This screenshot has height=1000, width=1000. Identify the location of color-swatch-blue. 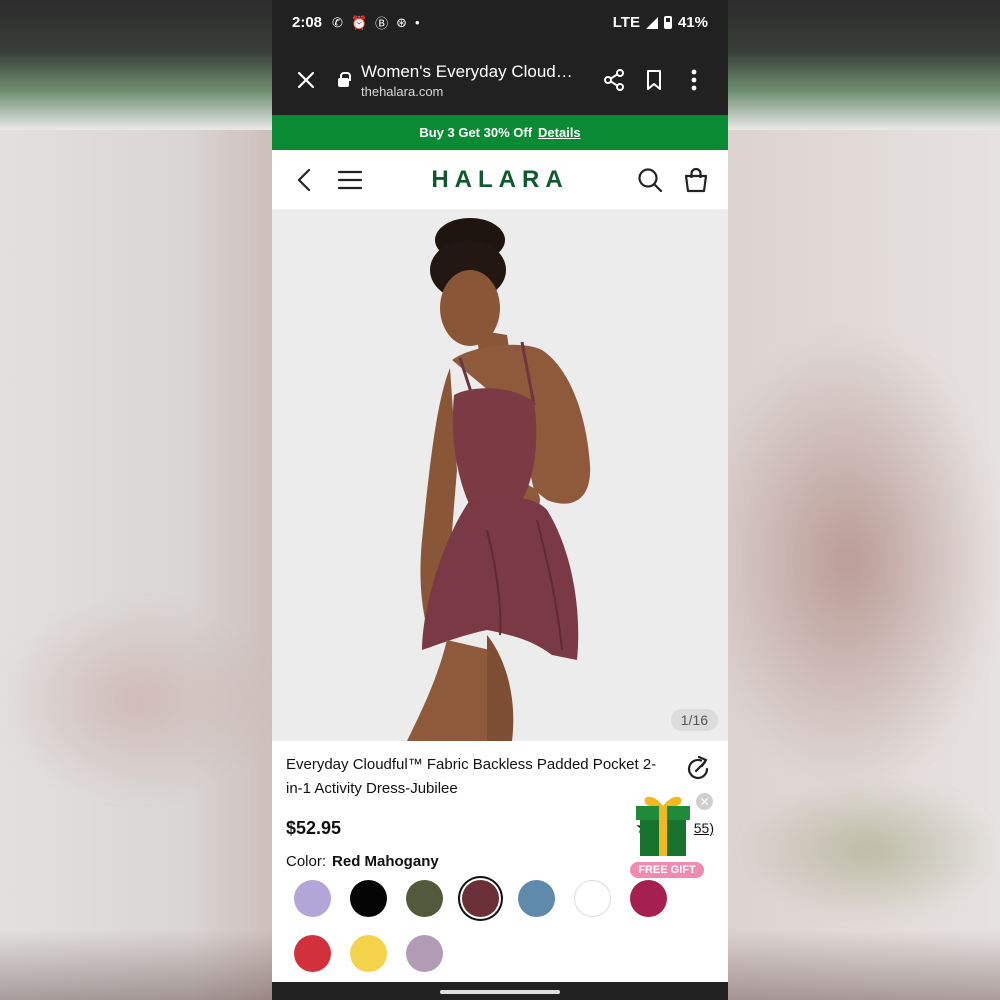
(536, 898).